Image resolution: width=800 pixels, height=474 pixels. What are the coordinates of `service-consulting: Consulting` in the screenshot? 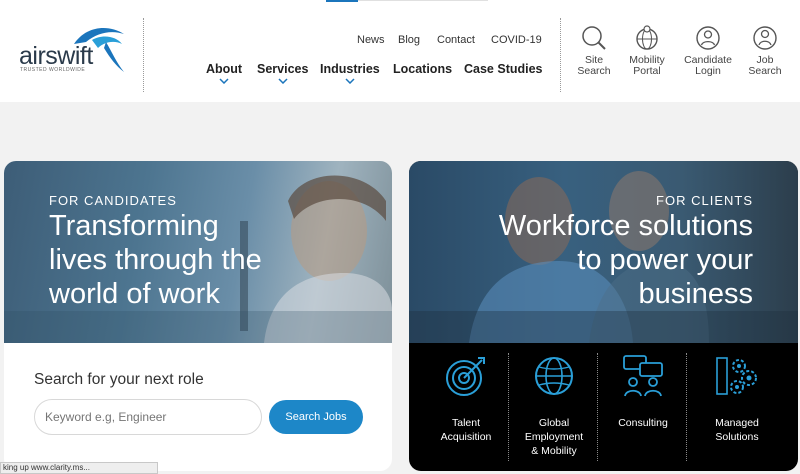 It's located at (643, 391).